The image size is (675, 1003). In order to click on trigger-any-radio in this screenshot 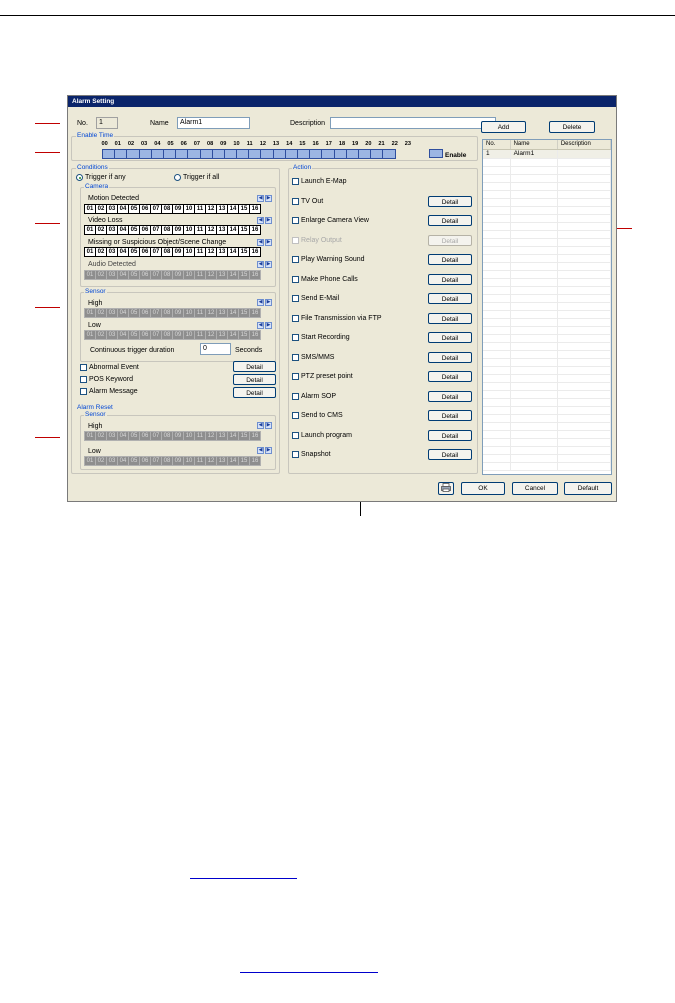, I will do `click(79, 177)`.